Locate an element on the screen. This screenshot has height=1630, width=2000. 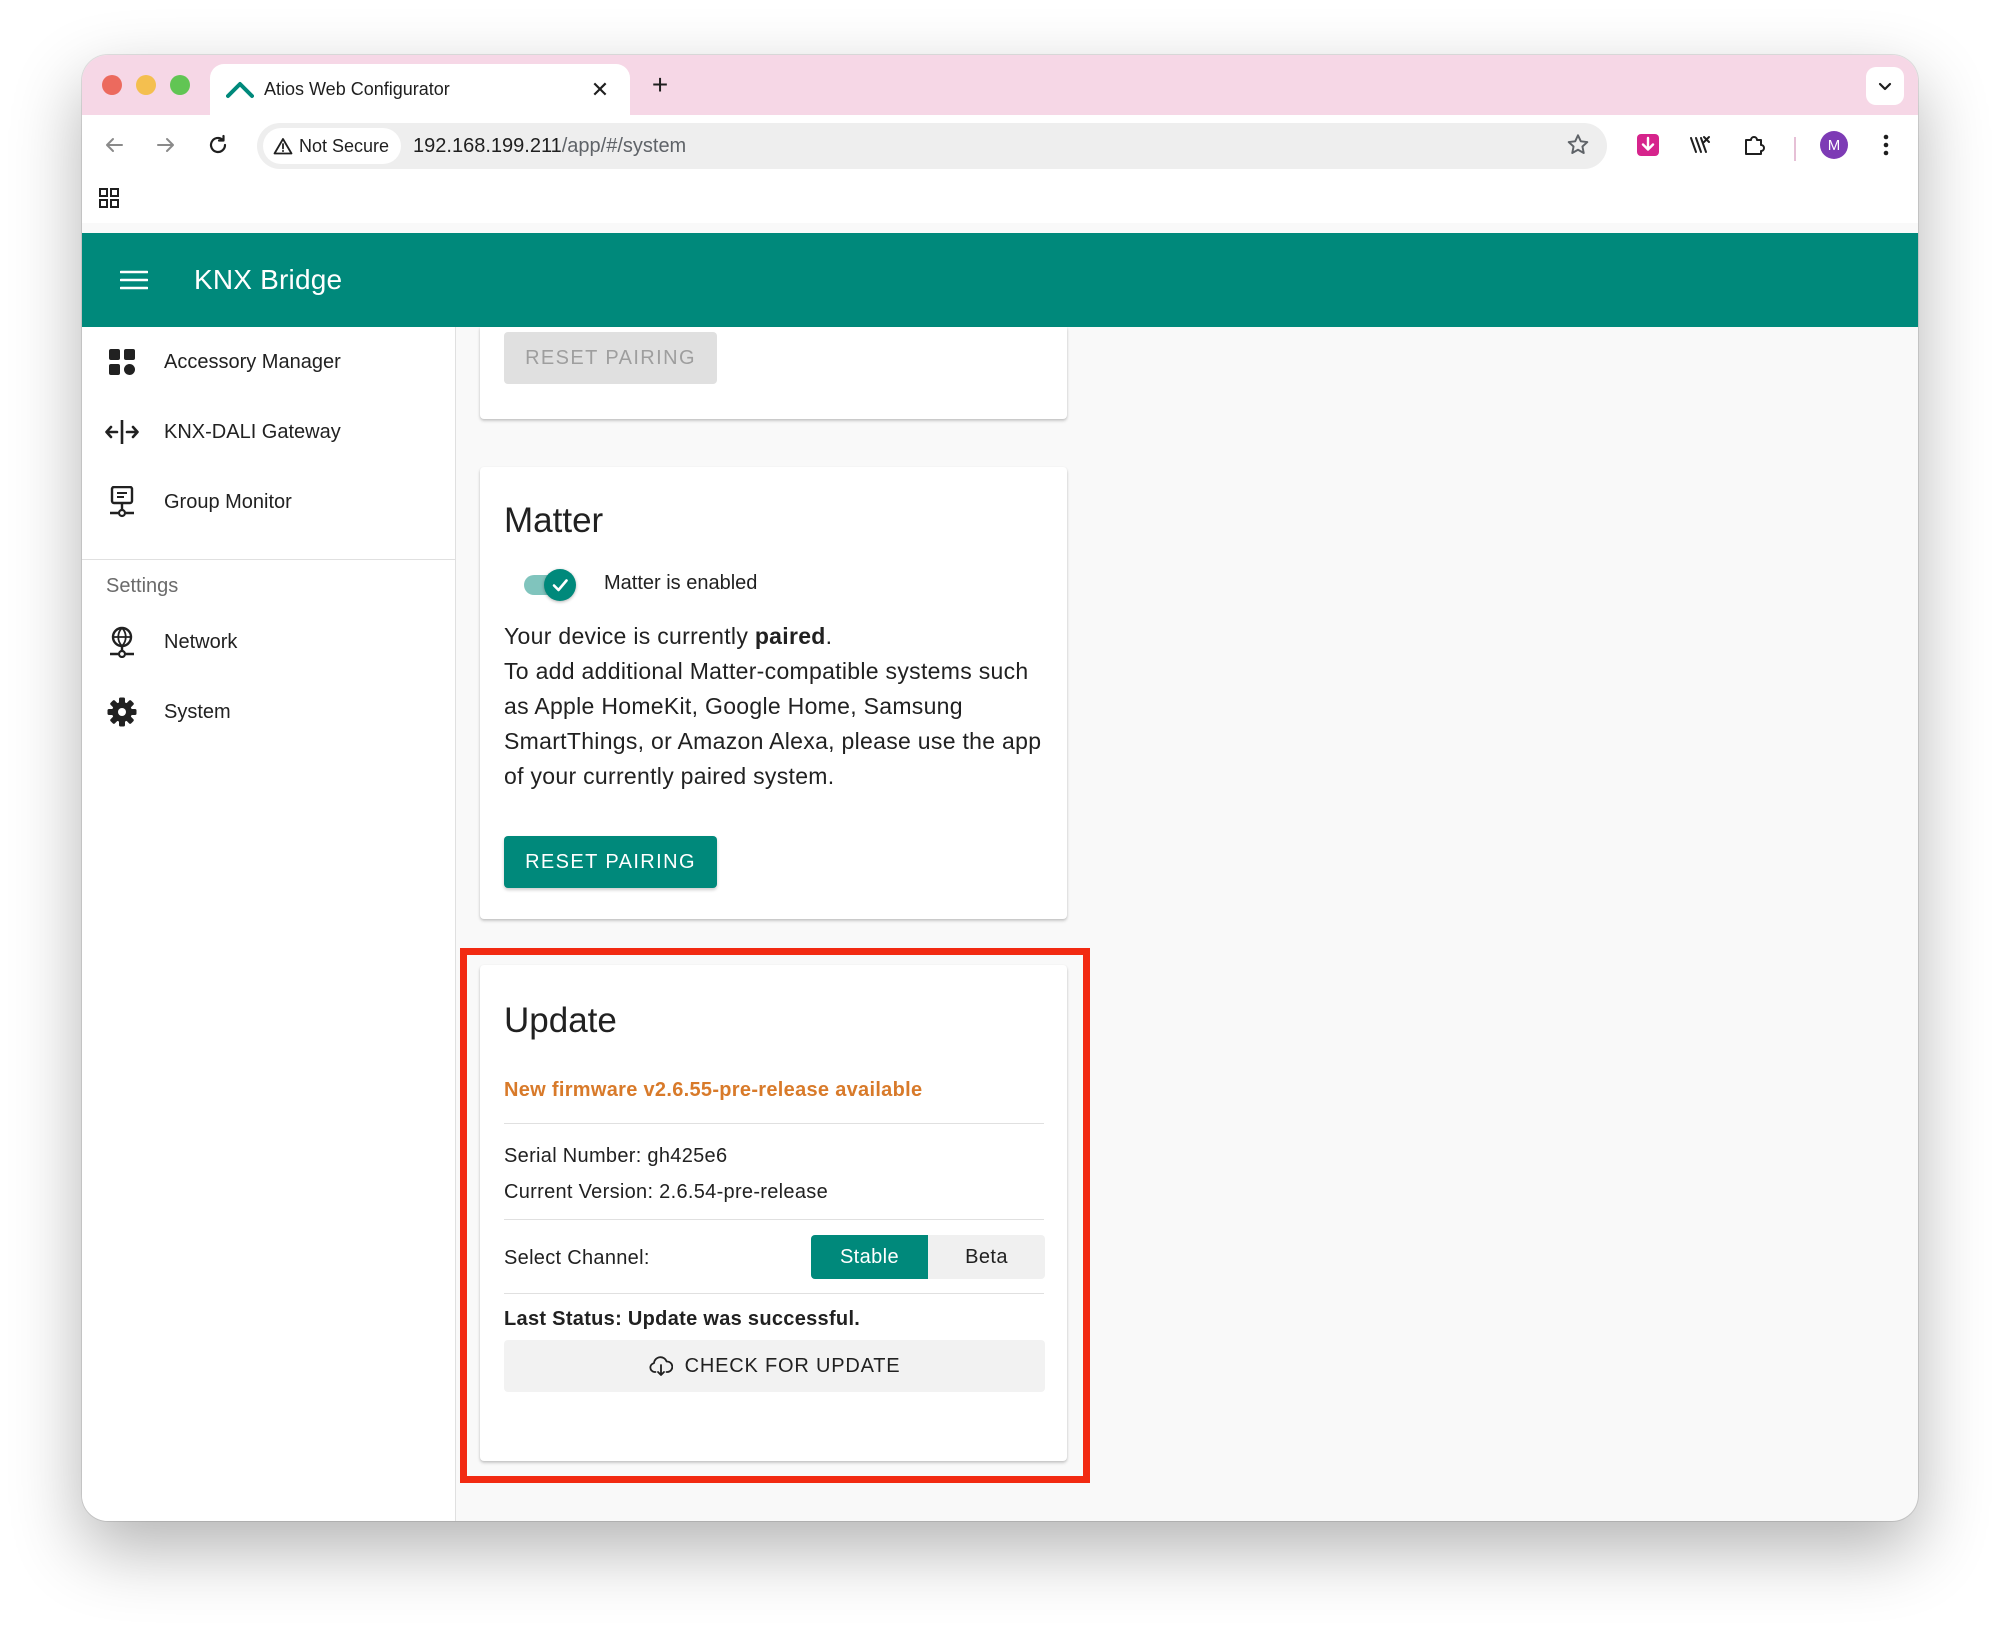
profile-button: M is located at coordinates (1834, 145).